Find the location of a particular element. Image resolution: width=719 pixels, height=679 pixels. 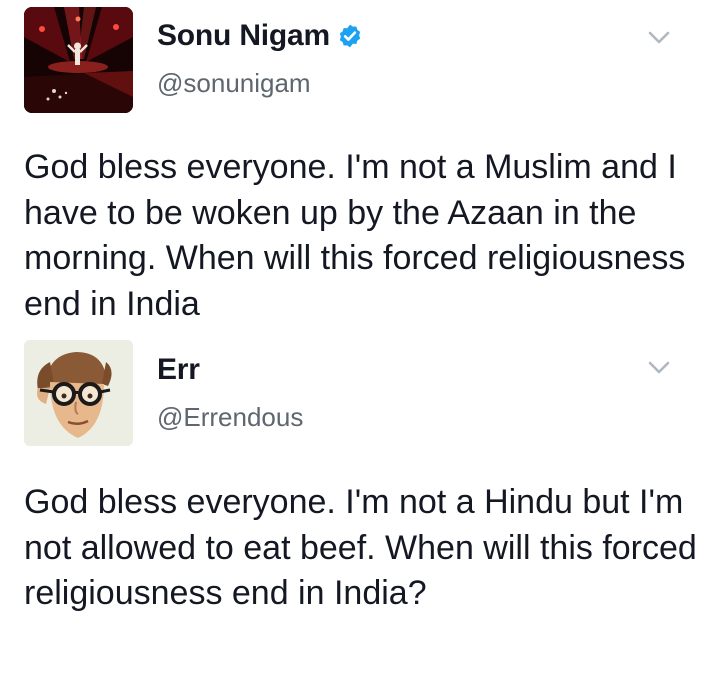

display-name: Err is located at coordinates (178, 370).